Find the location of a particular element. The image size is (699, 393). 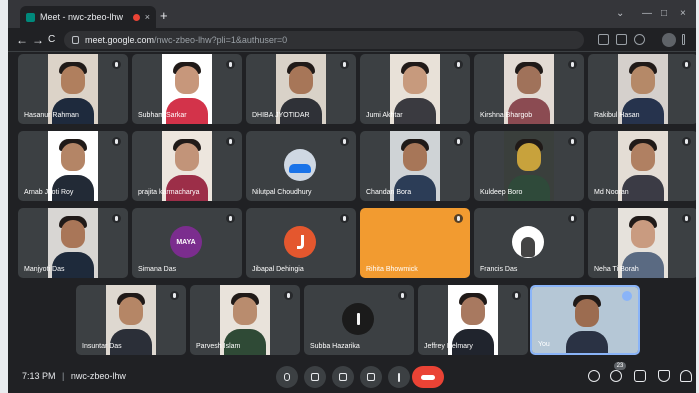

tab-strip: Meet - nwc-zbeo-lhw × + ⌄ — □ × is located at coordinates (352, 14).